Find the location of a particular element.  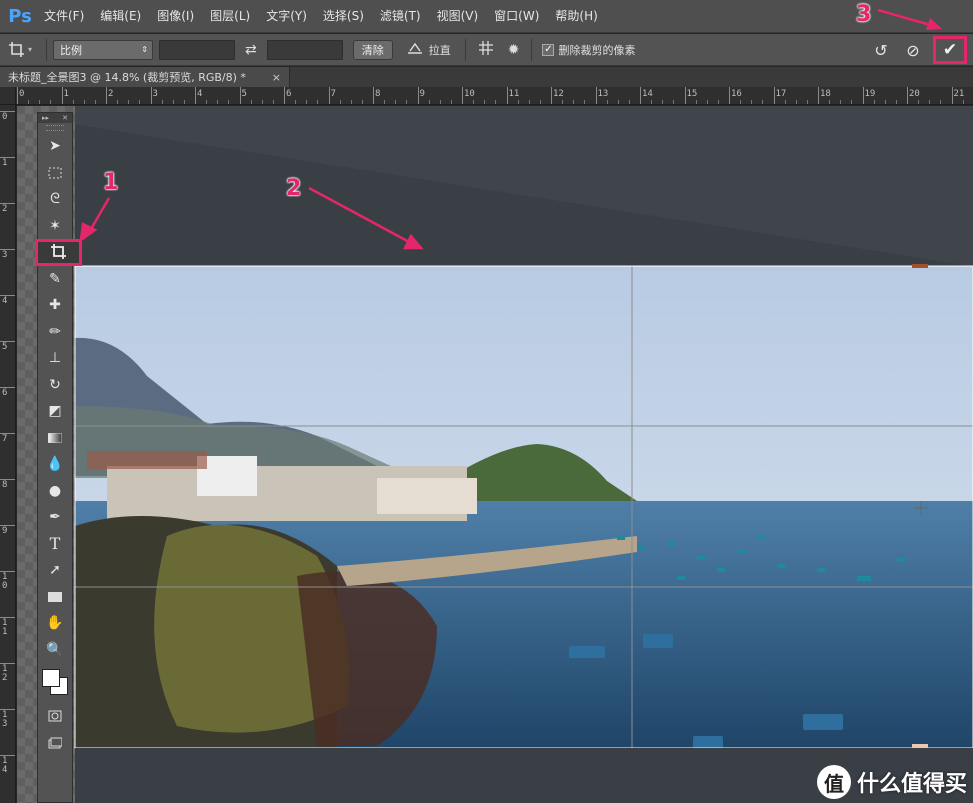

straighten-icon is located at coordinates (415, 50).